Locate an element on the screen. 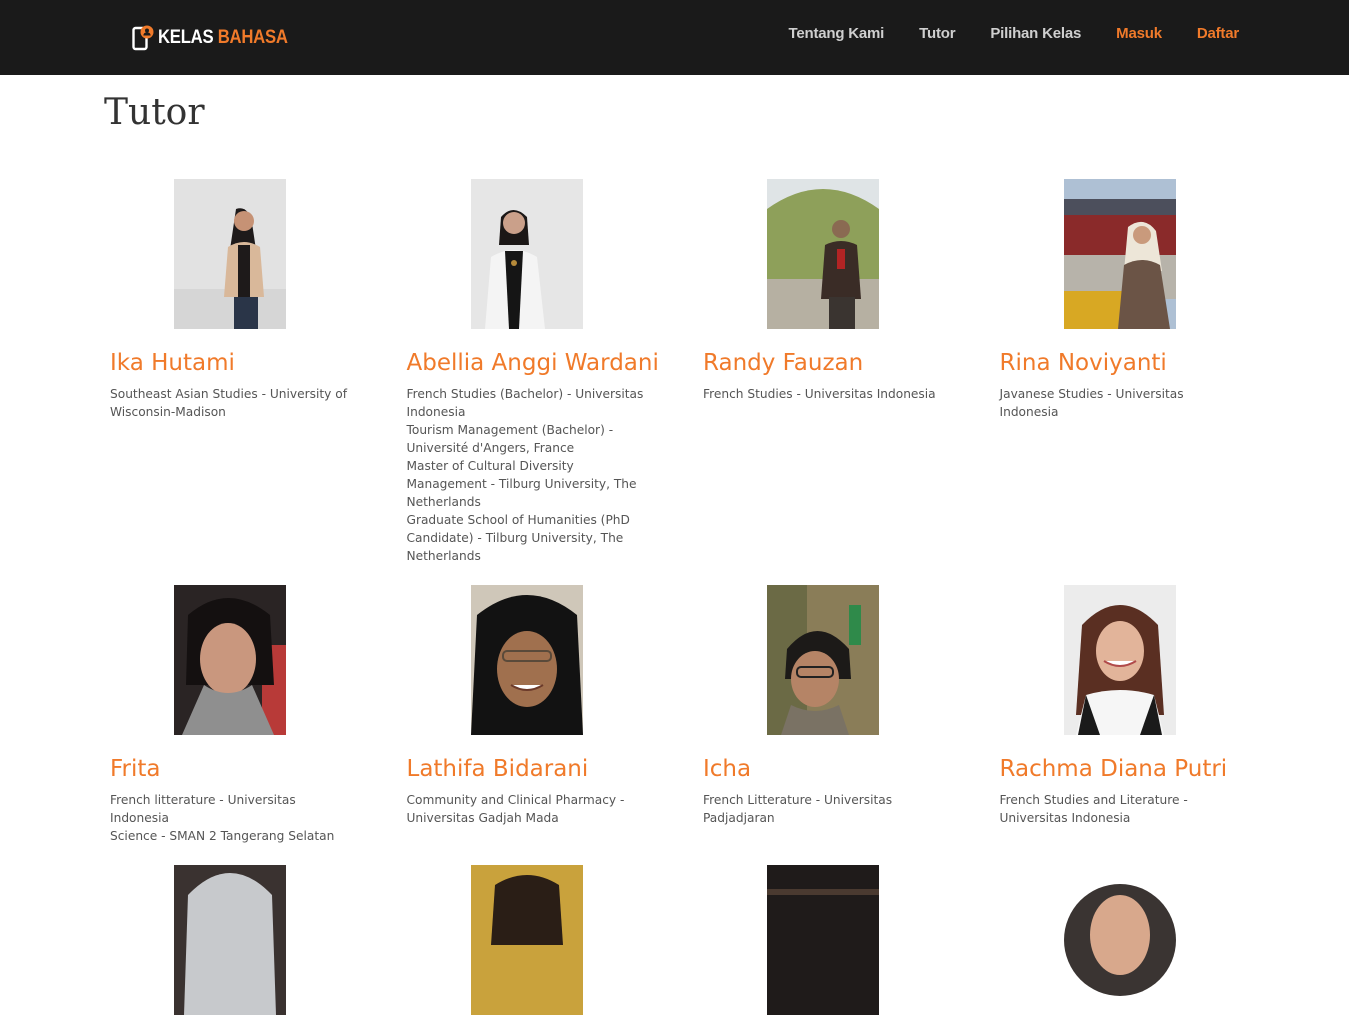 Image resolution: width=1349 pixels, height=1015 pixels. tutor-name: Icha is located at coordinates (851, 769).